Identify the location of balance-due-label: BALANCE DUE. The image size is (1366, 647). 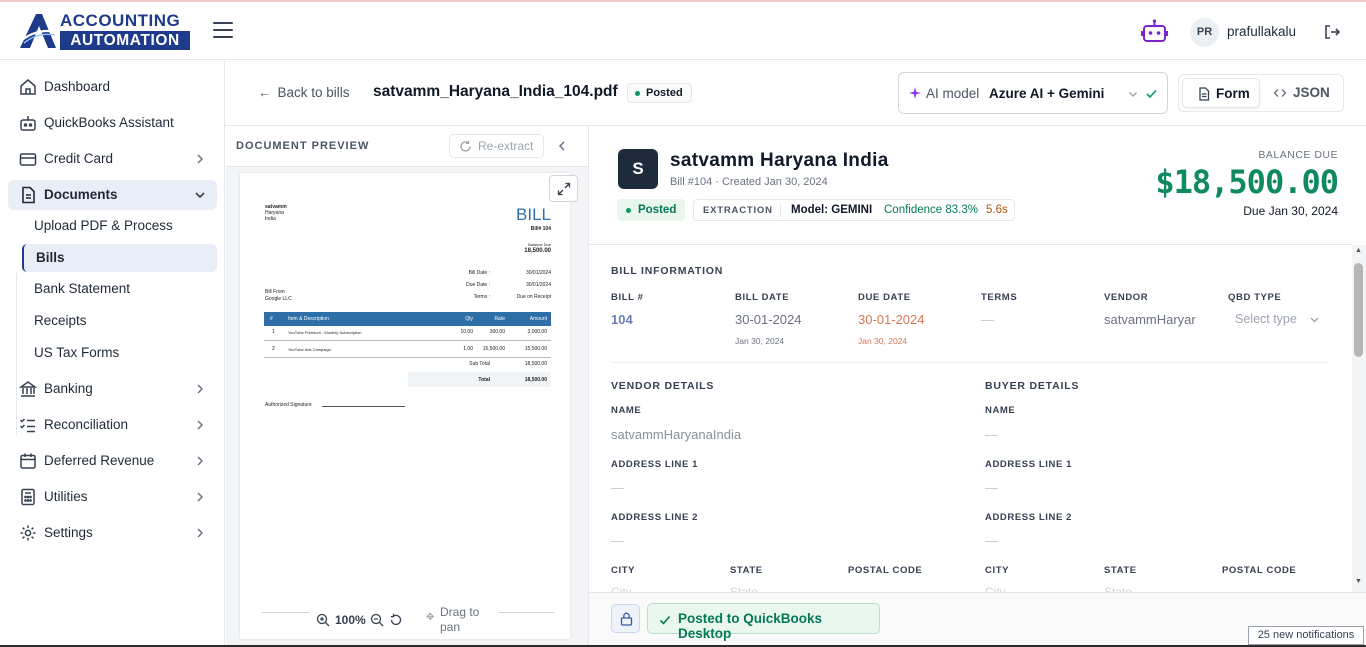
(1298, 155).